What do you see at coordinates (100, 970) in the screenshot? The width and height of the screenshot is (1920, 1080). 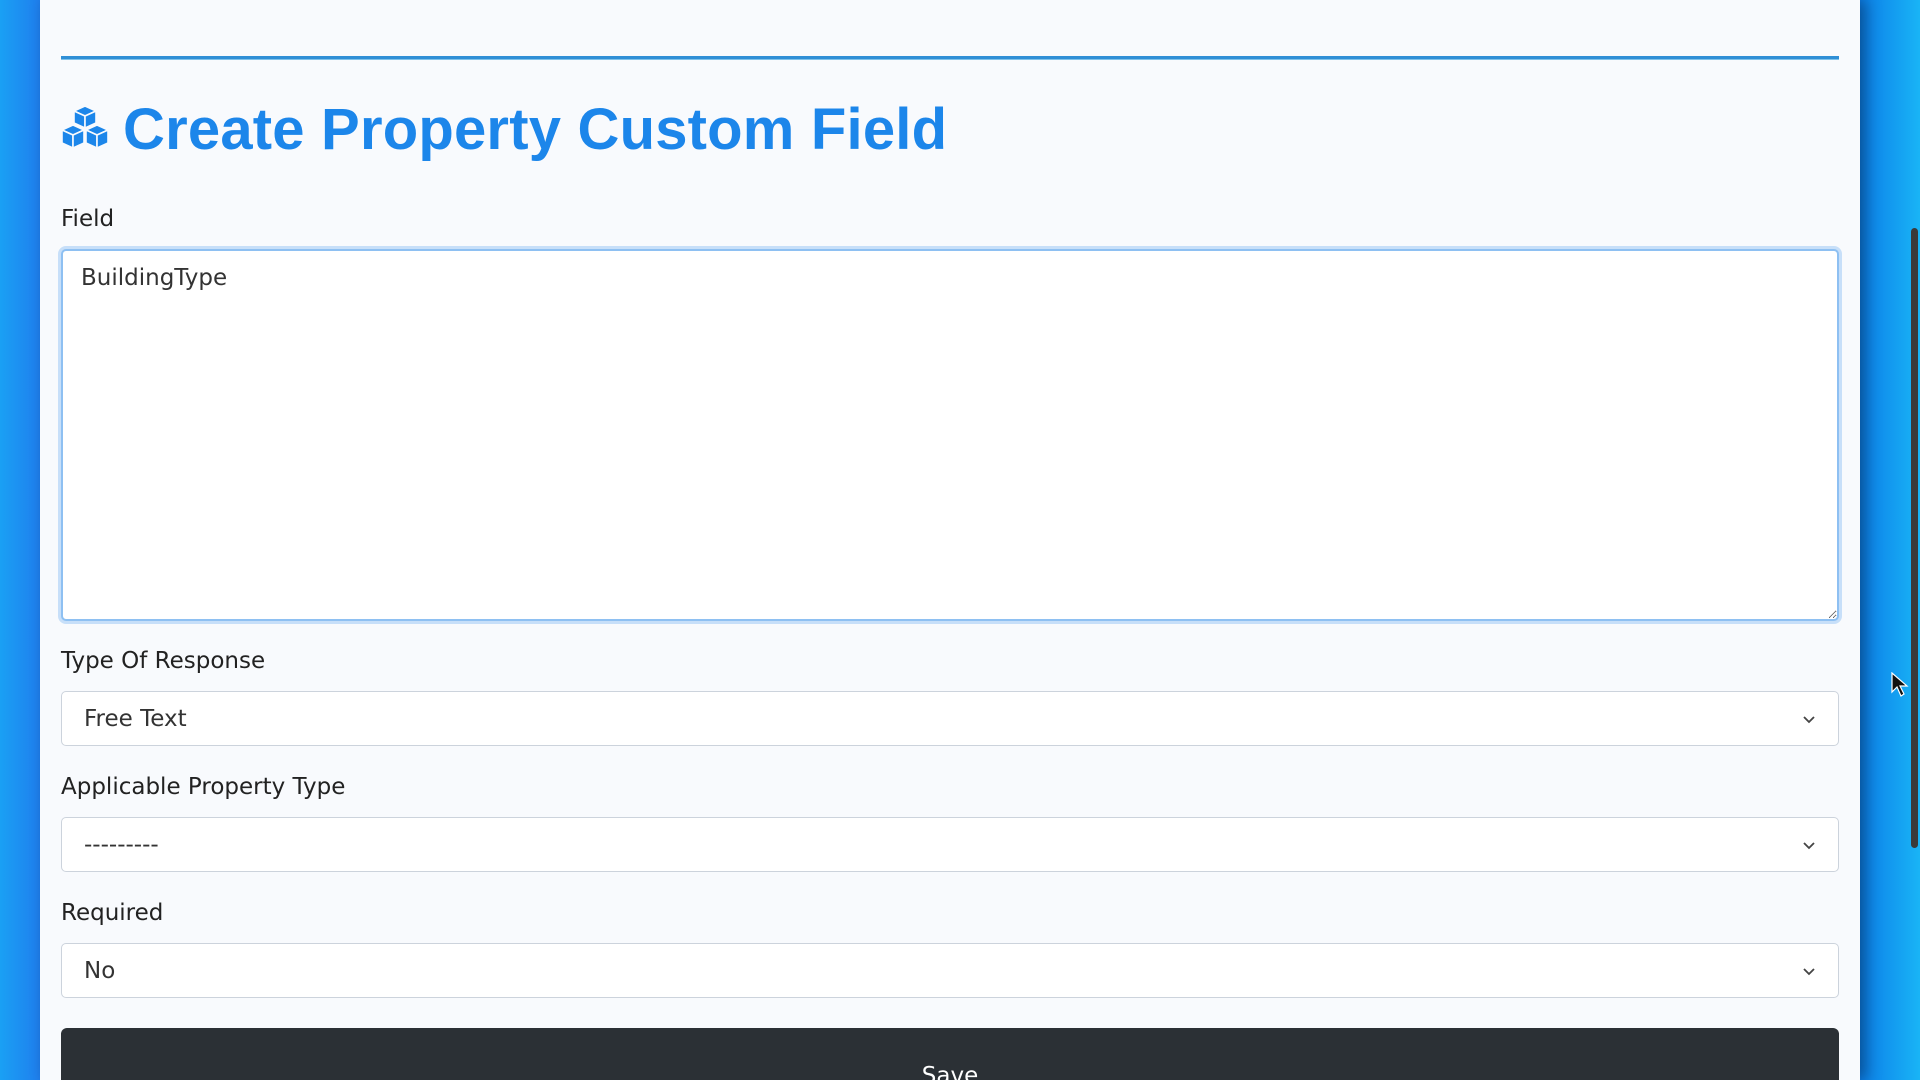 I see `required-value: No` at bounding box center [100, 970].